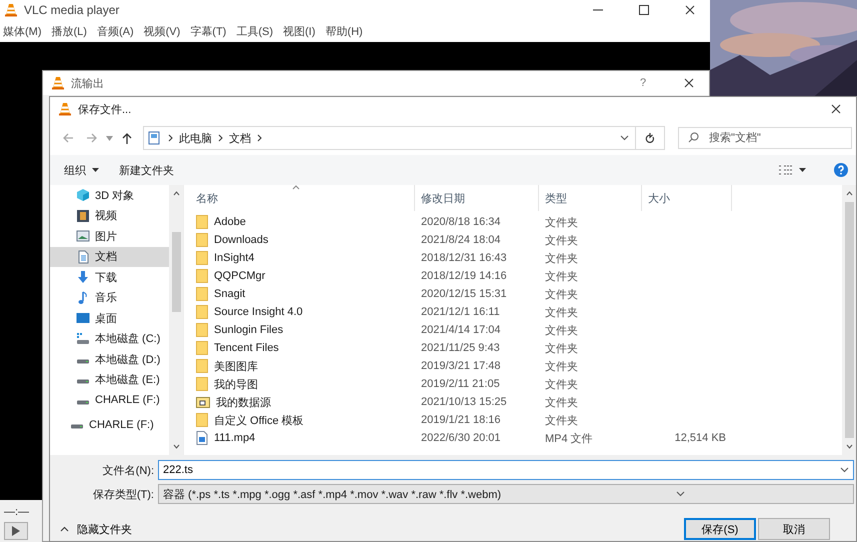  What do you see at coordinates (230, 294) in the screenshot?
I see `file-name: Snagit` at bounding box center [230, 294].